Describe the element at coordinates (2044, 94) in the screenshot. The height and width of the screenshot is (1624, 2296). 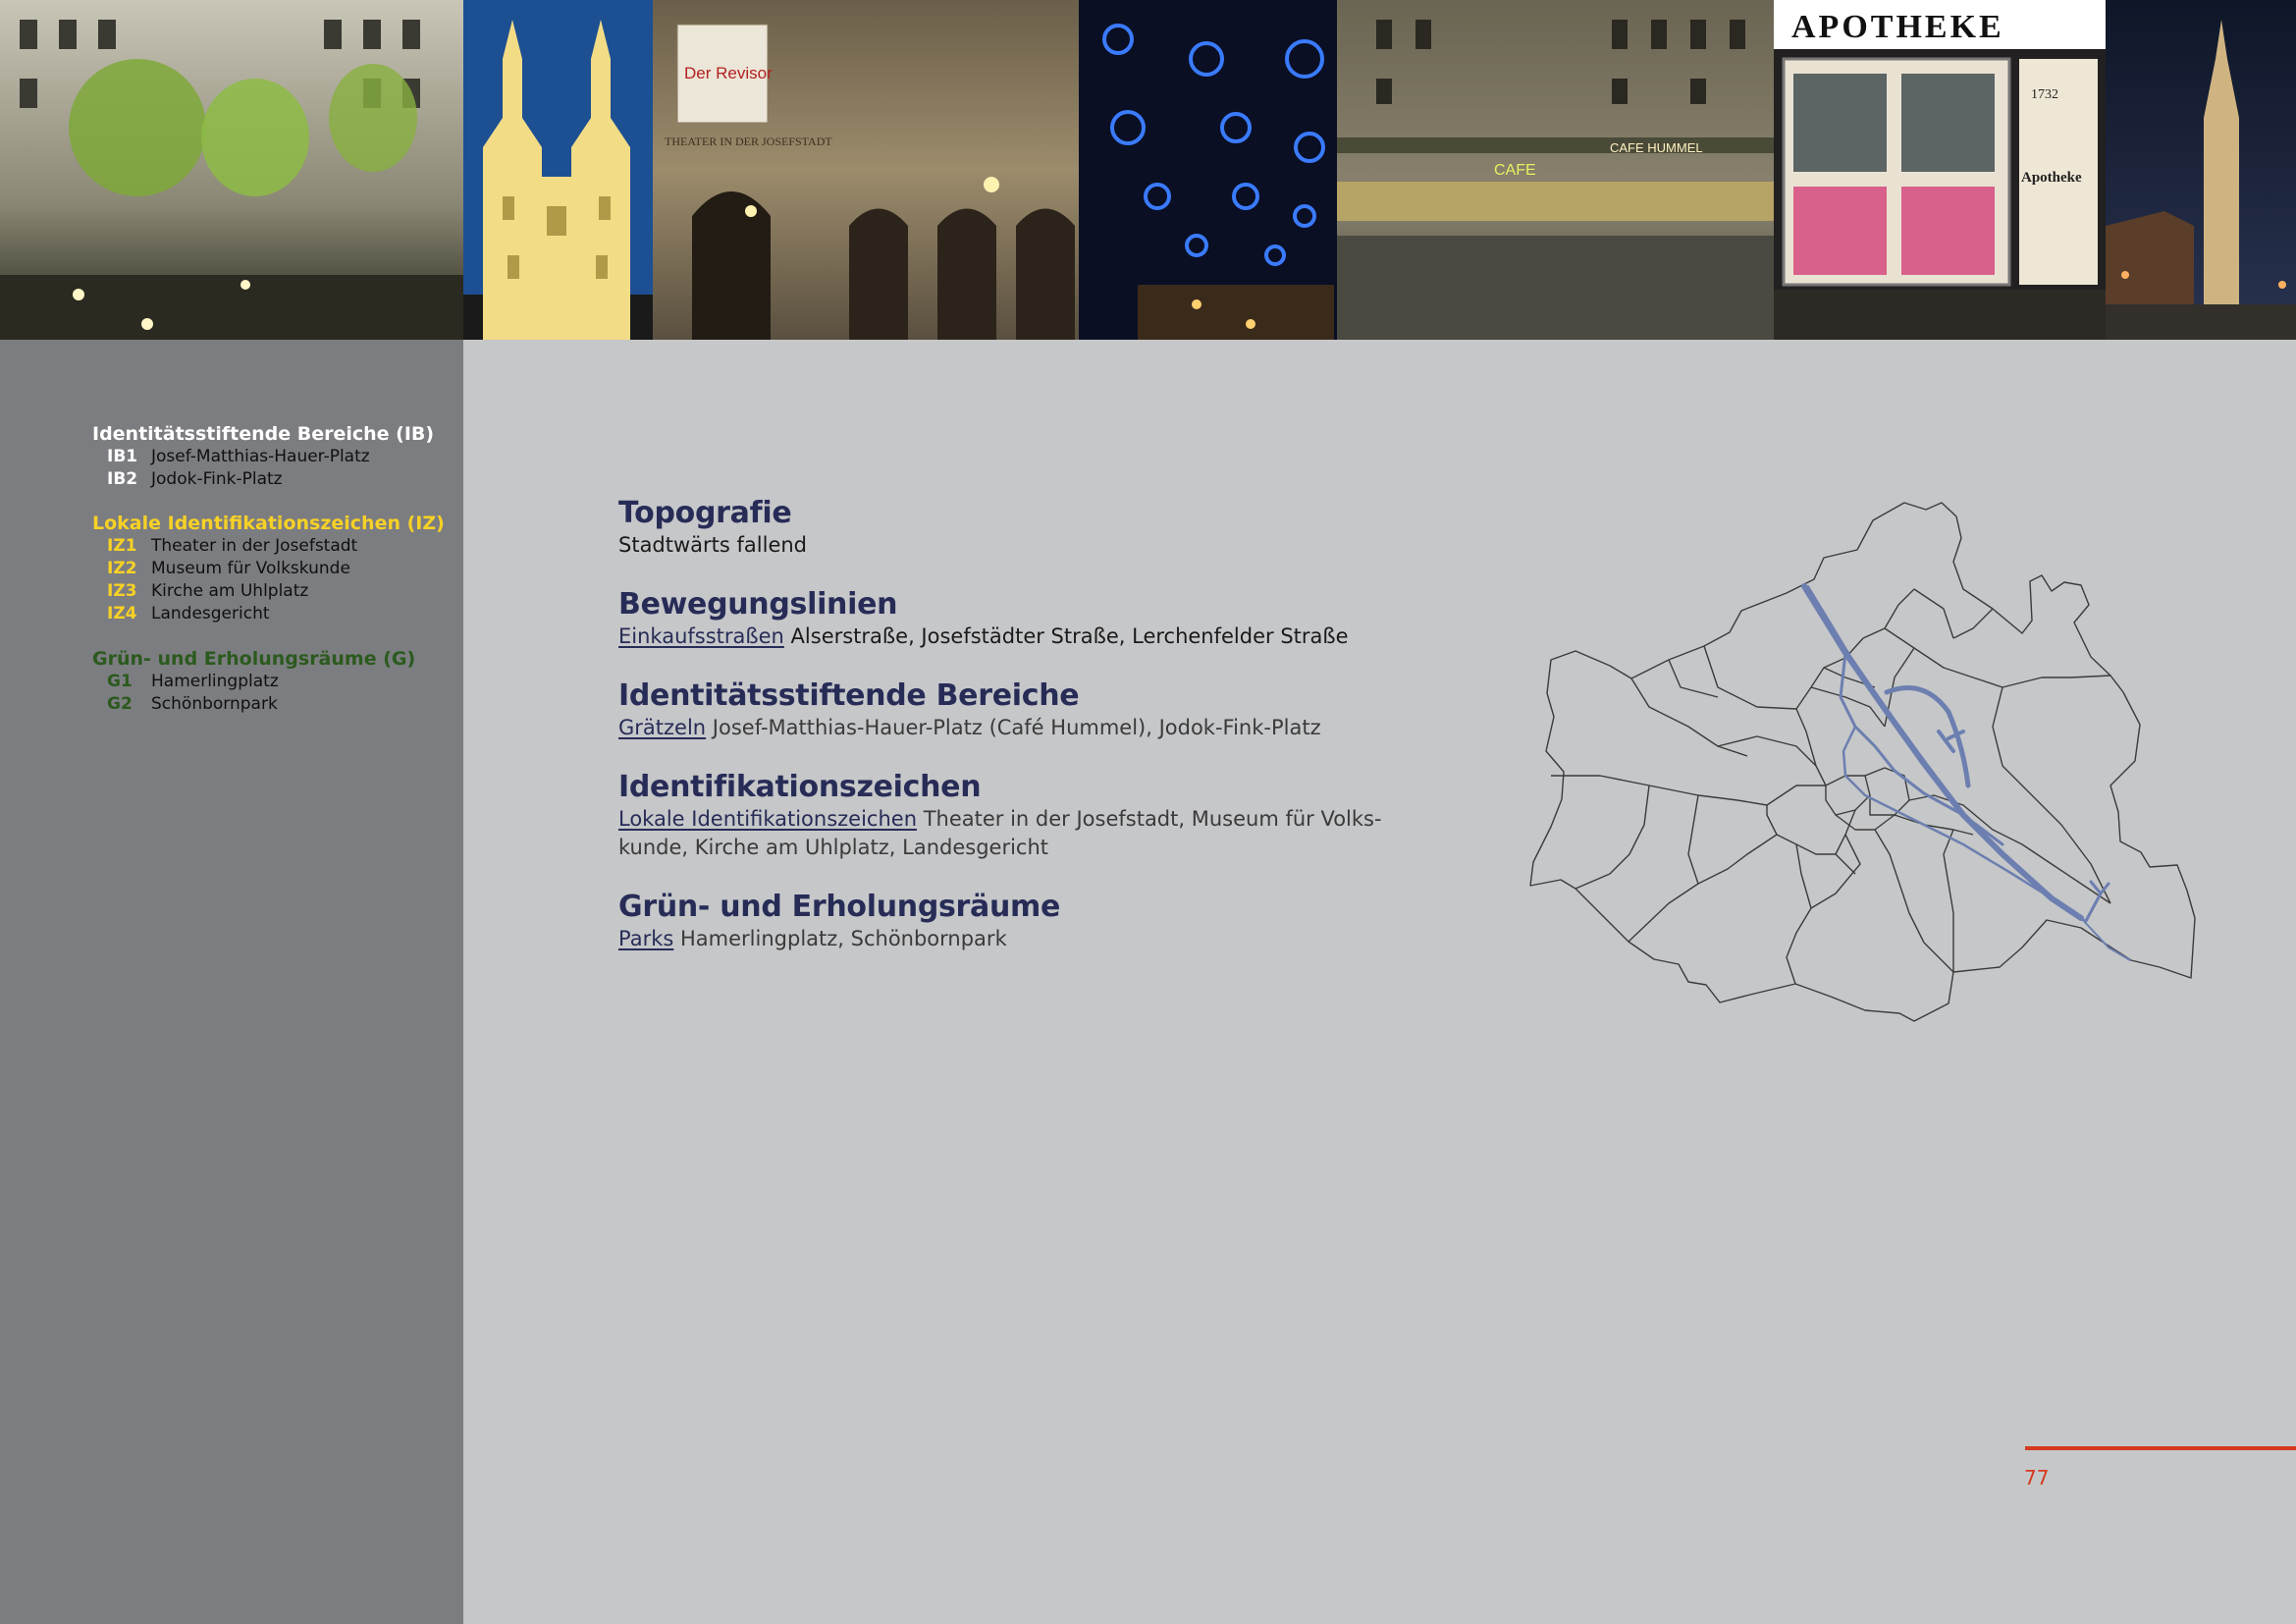
I see `apotheke-year-text: 1732` at that location.